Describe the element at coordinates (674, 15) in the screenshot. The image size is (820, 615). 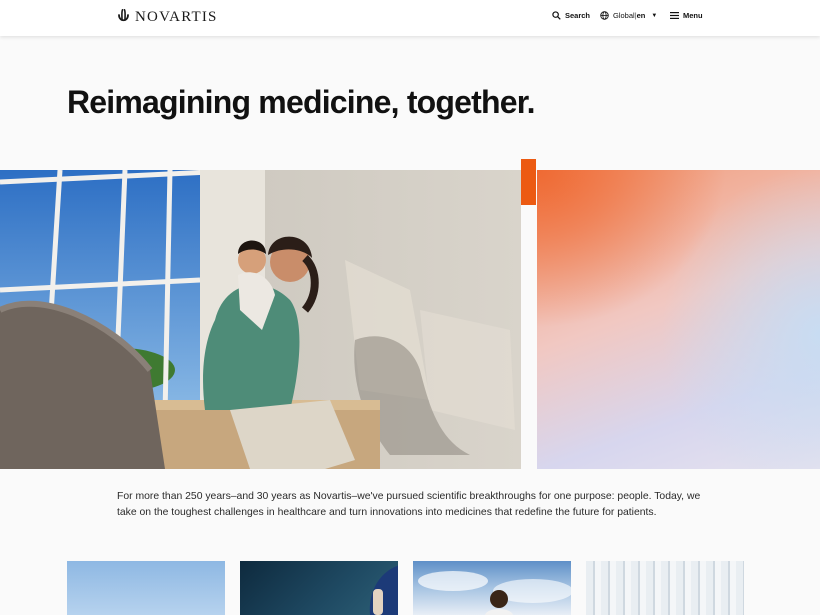
I see `hamburger-menu-icon` at that location.